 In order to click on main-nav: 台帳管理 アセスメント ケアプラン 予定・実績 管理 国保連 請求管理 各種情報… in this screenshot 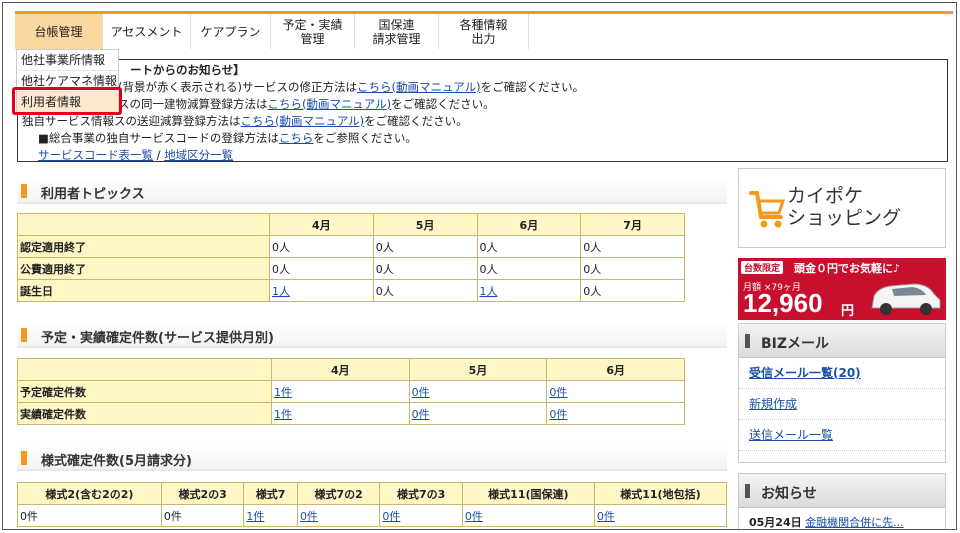, I will do `click(272, 30)`.